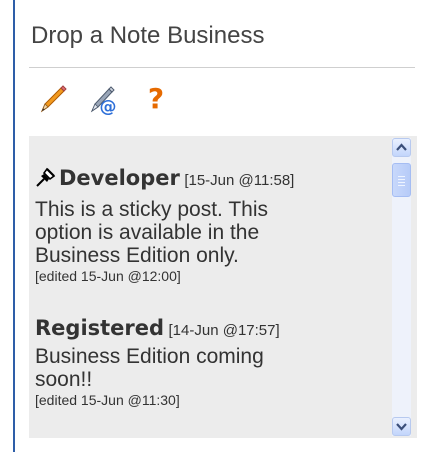 This screenshot has width=429, height=452. Describe the element at coordinates (239, 180) in the screenshot. I see `note-timestamp: [15-Jun @11:58]` at that location.